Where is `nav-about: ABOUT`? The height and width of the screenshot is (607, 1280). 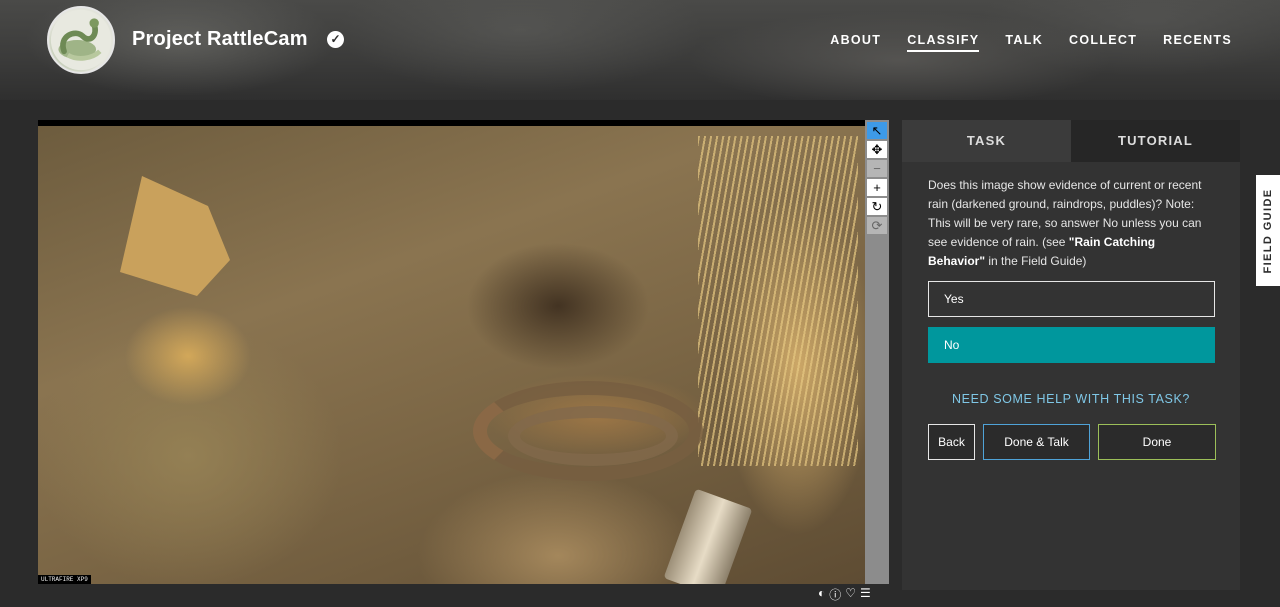
nav-about: ABOUT is located at coordinates (855, 42).